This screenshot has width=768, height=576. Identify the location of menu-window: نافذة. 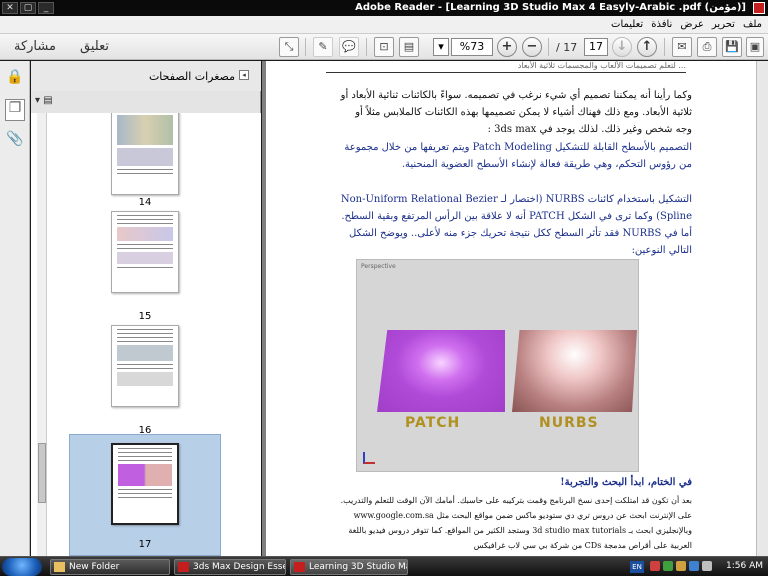
(661, 24).